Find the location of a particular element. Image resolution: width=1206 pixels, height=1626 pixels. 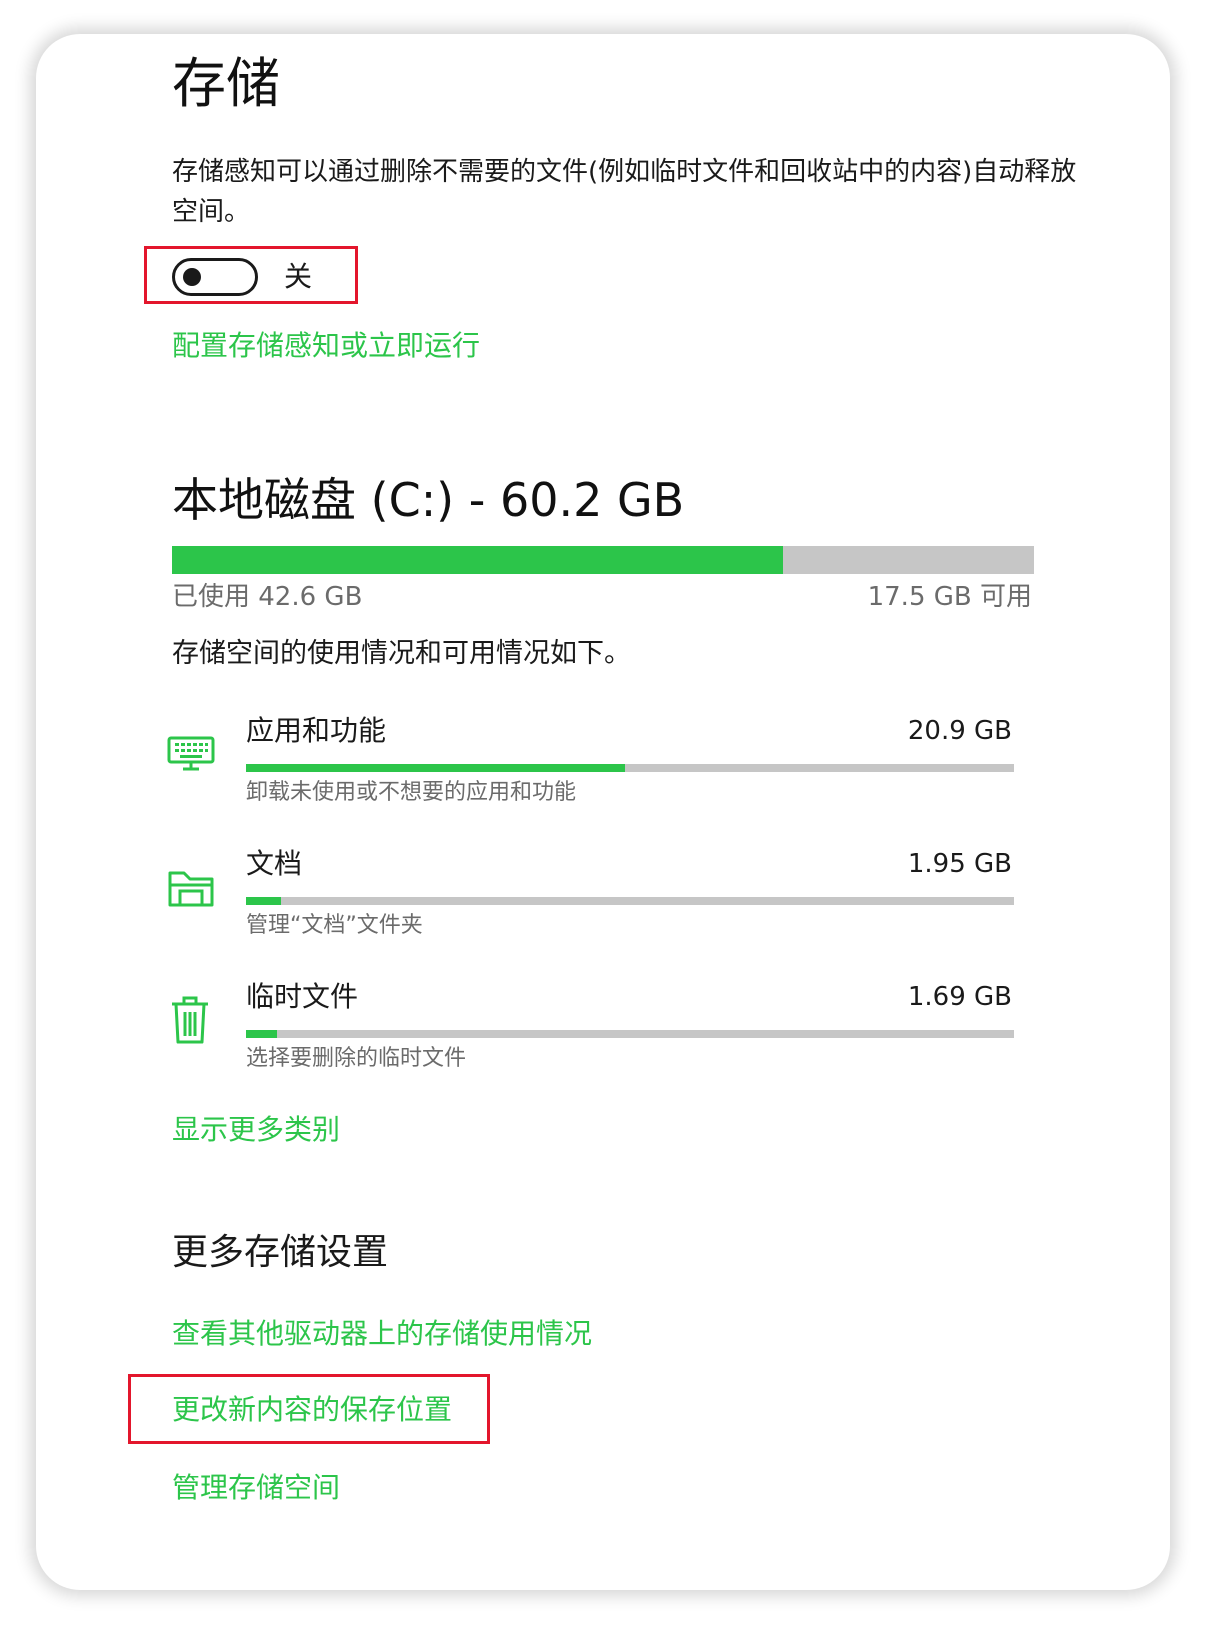

page-title: 存储 is located at coordinates (226, 83).